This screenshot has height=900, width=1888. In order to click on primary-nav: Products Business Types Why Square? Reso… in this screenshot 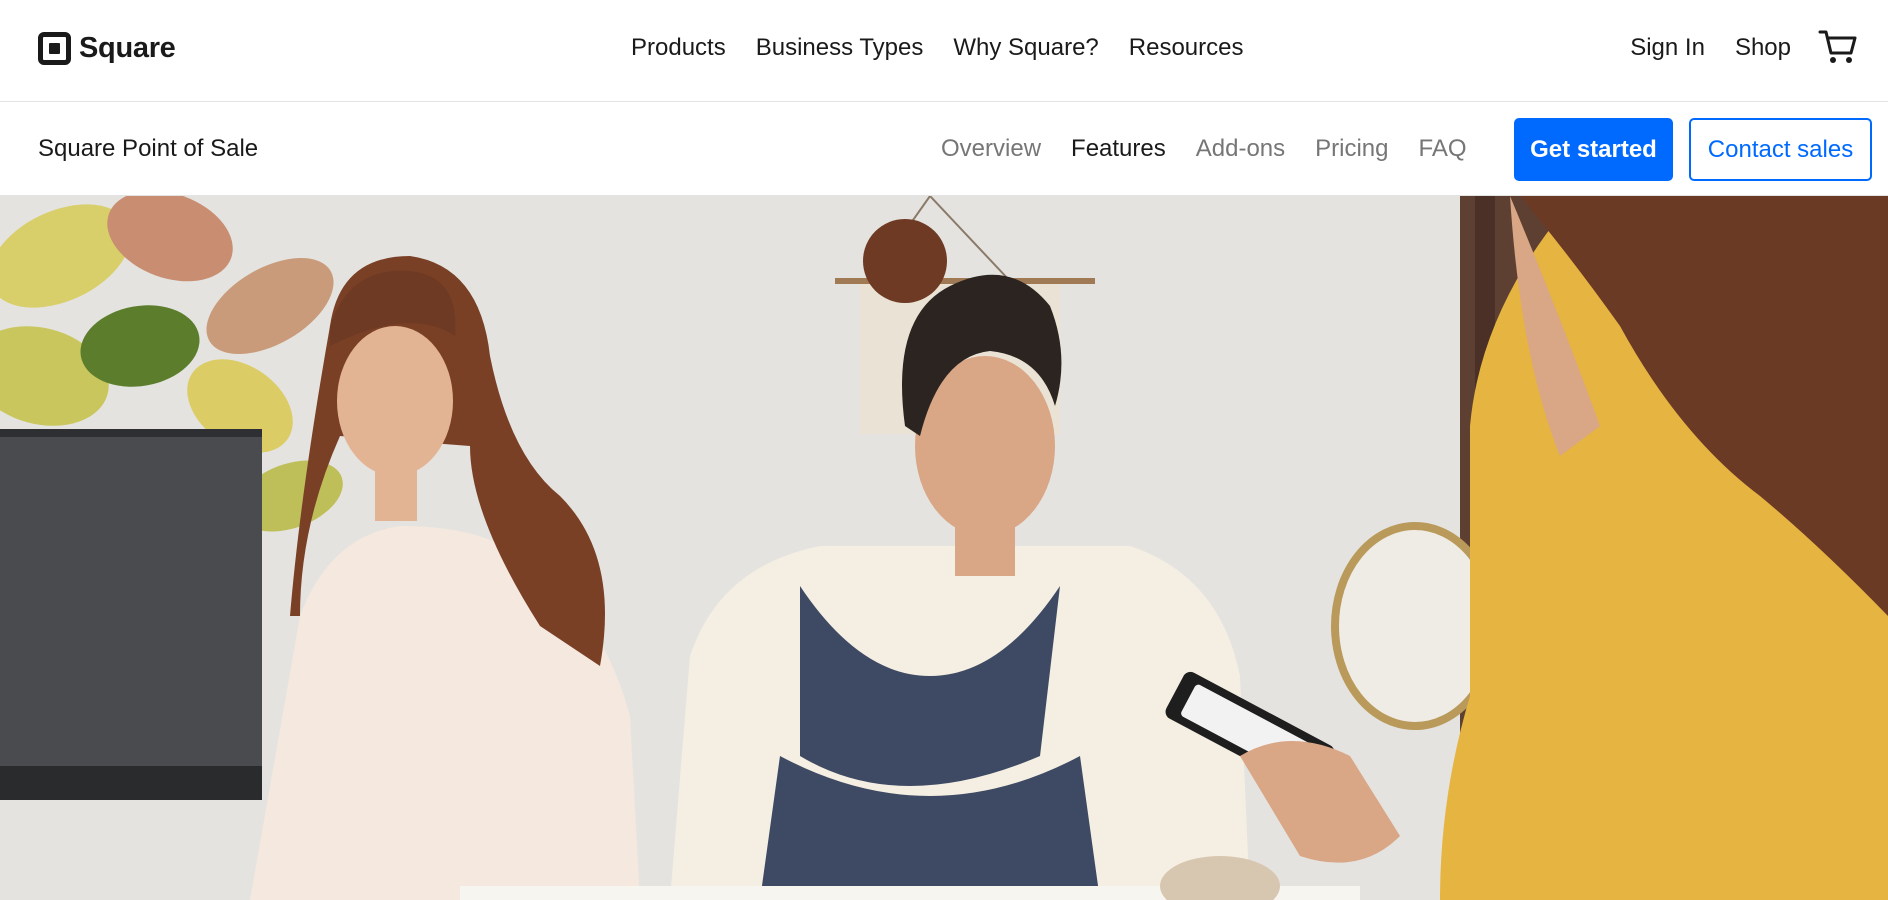, I will do `click(937, 48)`.